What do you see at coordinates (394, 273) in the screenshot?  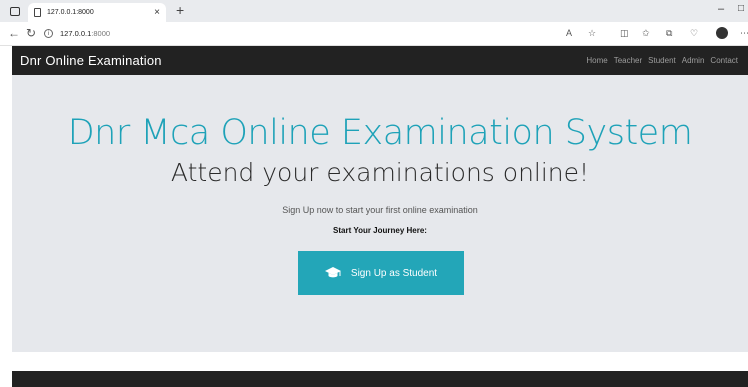 I see `signup-button-label: Sign Up as Student` at bounding box center [394, 273].